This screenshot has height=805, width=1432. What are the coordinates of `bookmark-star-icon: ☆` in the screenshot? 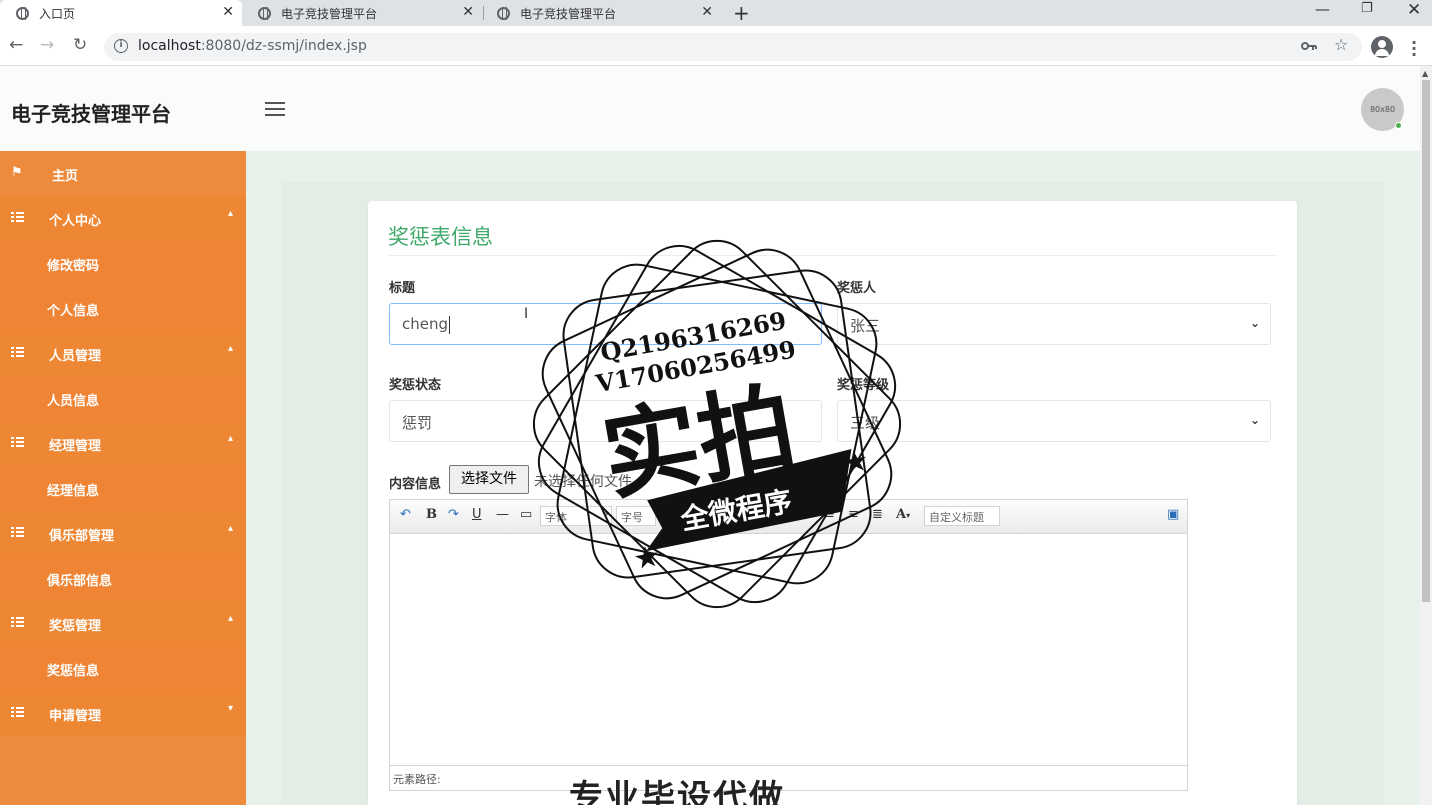 It's located at (1341, 44).